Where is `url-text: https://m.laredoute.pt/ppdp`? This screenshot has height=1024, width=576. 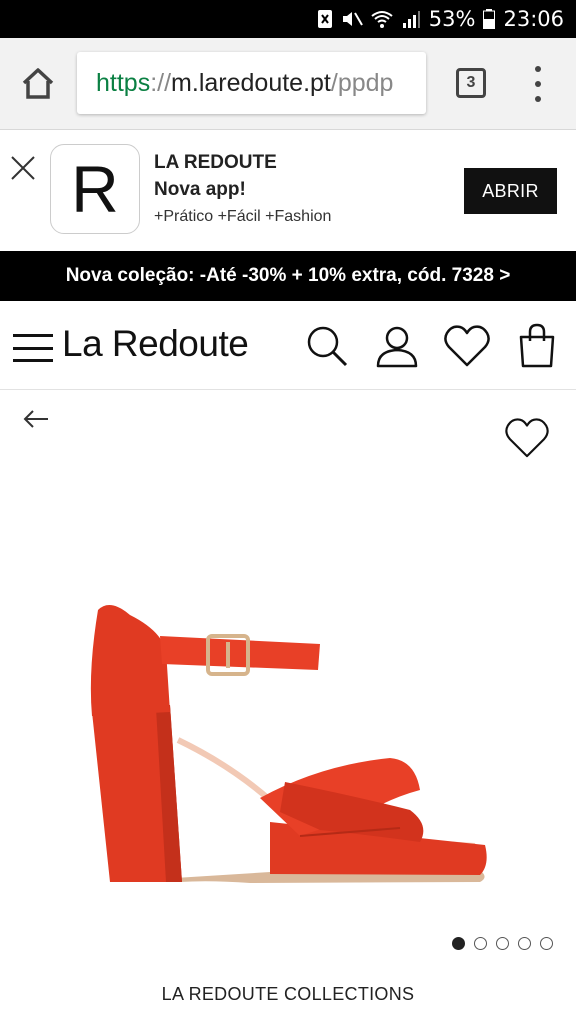
url-text: https://m.laredoute.pt/ppdp is located at coordinates (245, 83).